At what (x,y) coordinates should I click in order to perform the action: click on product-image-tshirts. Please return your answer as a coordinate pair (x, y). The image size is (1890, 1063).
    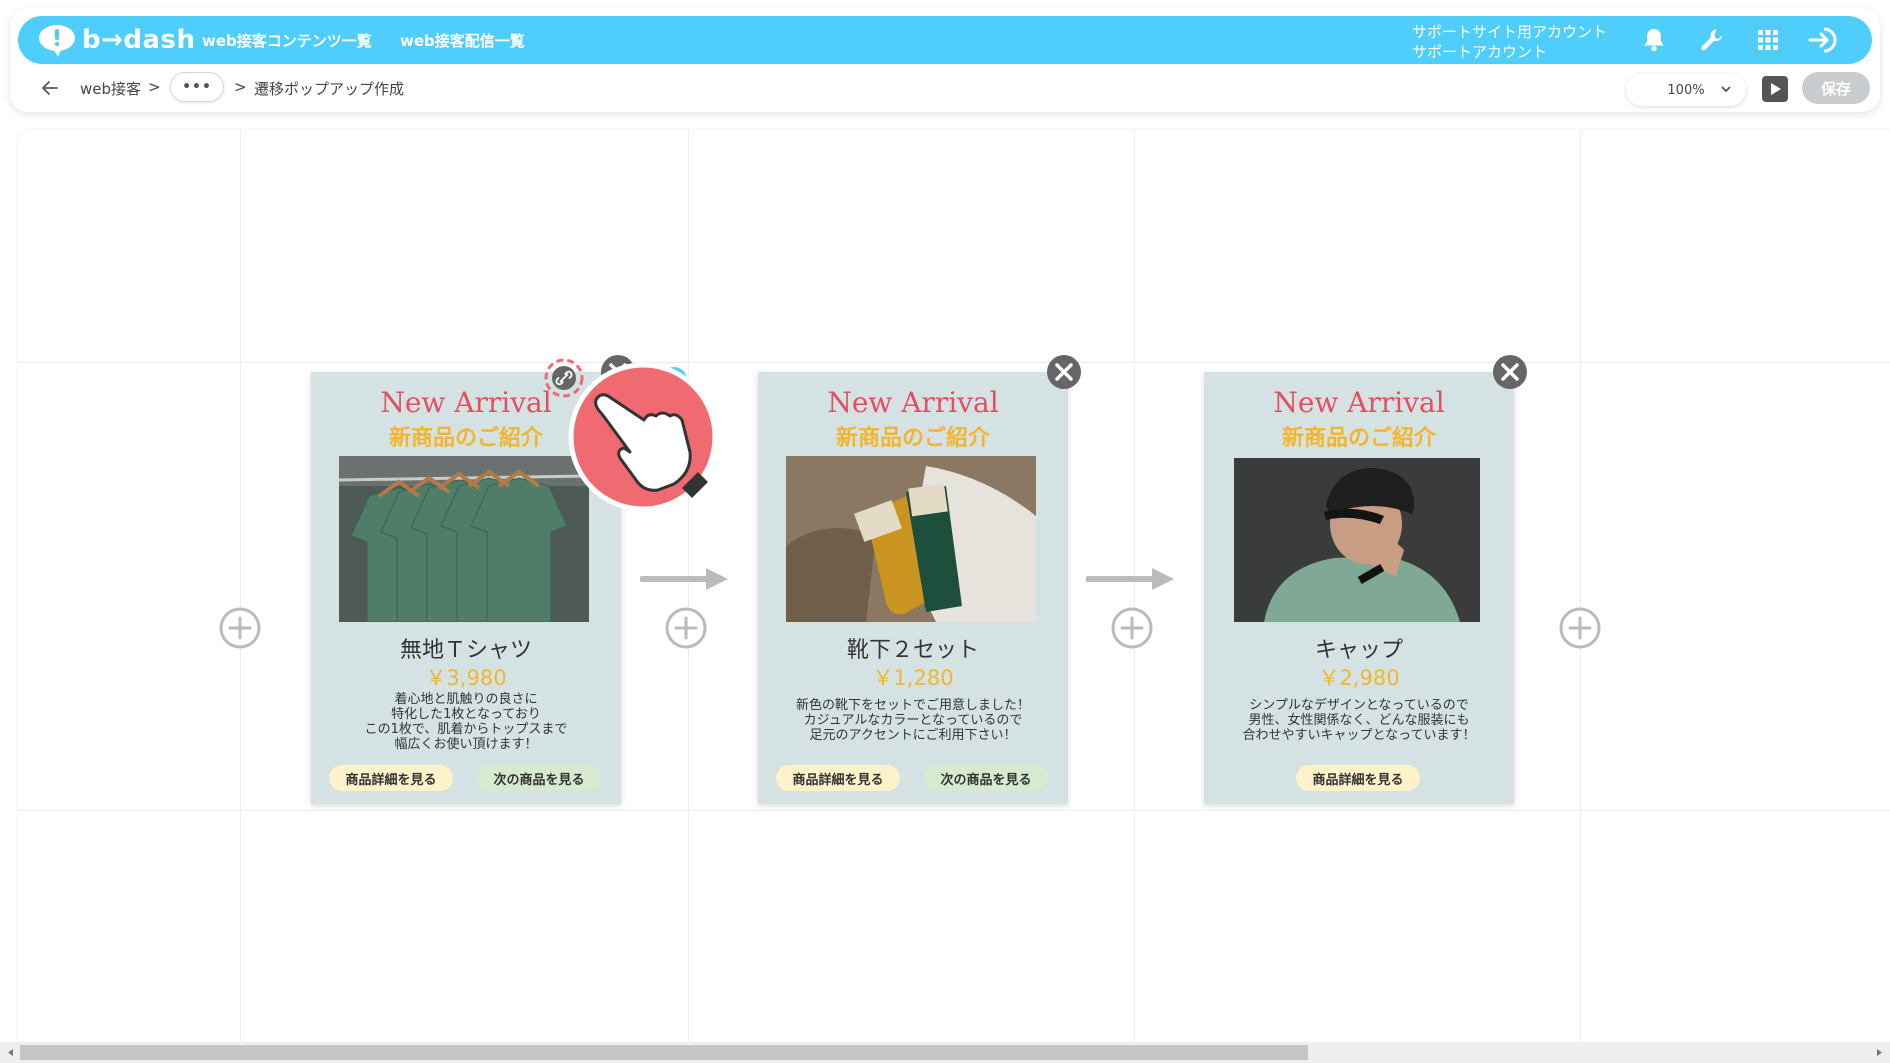
    Looking at the image, I should click on (464, 539).